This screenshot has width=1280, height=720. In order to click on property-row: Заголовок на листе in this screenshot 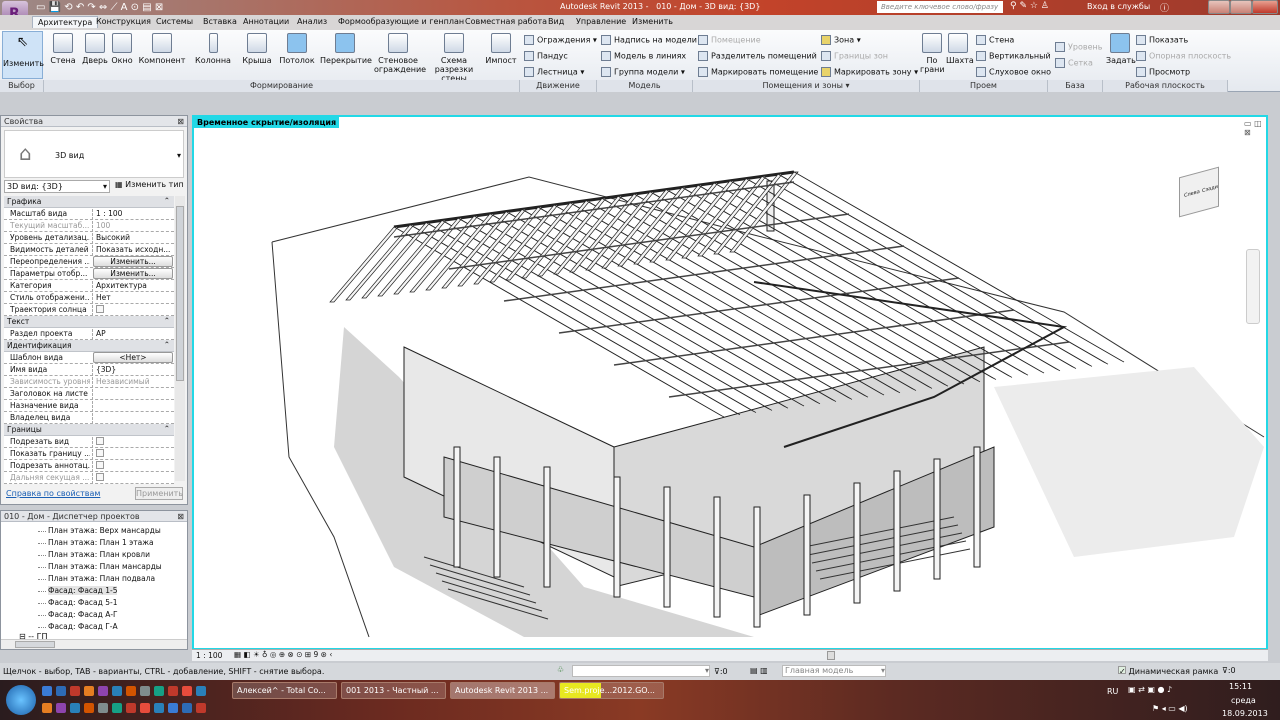, I will do `click(89, 394)`.